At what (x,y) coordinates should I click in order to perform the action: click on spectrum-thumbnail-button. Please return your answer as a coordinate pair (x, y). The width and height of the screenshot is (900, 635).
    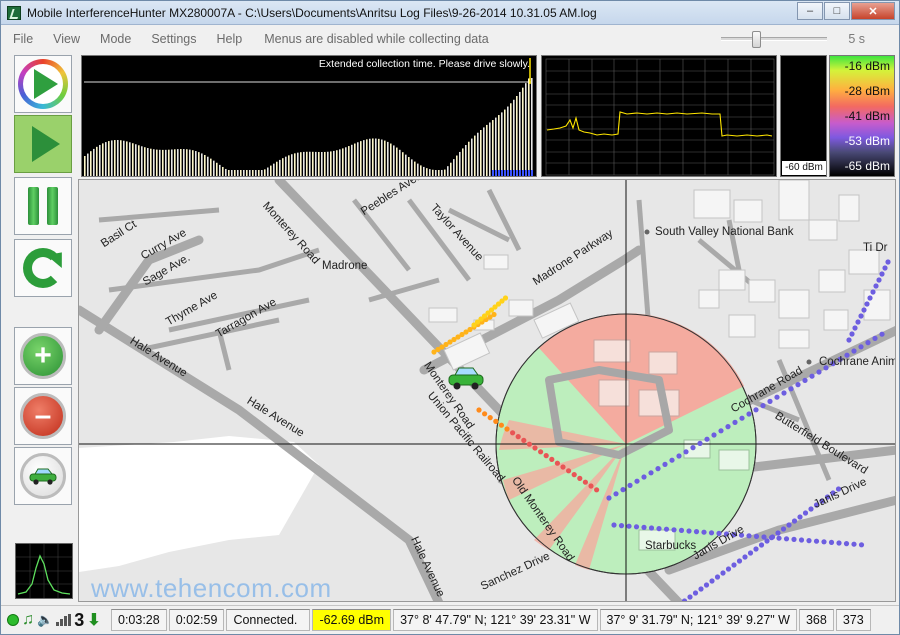
    Looking at the image, I should click on (44, 571).